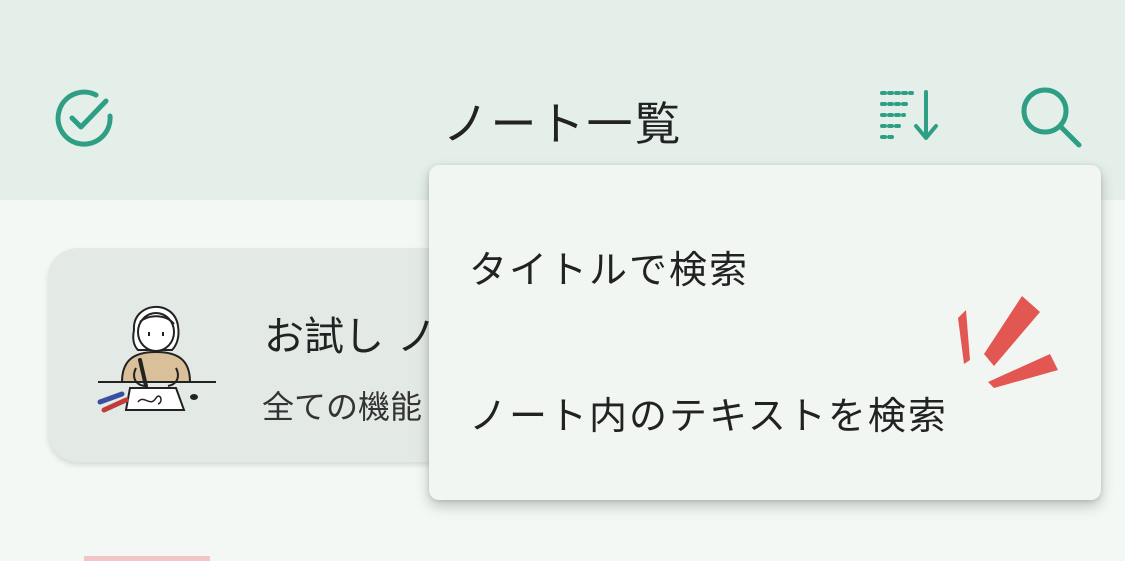 The height and width of the screenshot is (561, 1125). Describe the element at coordinates (908, 118) in the screenshot. I see `sort-icon` at that location.